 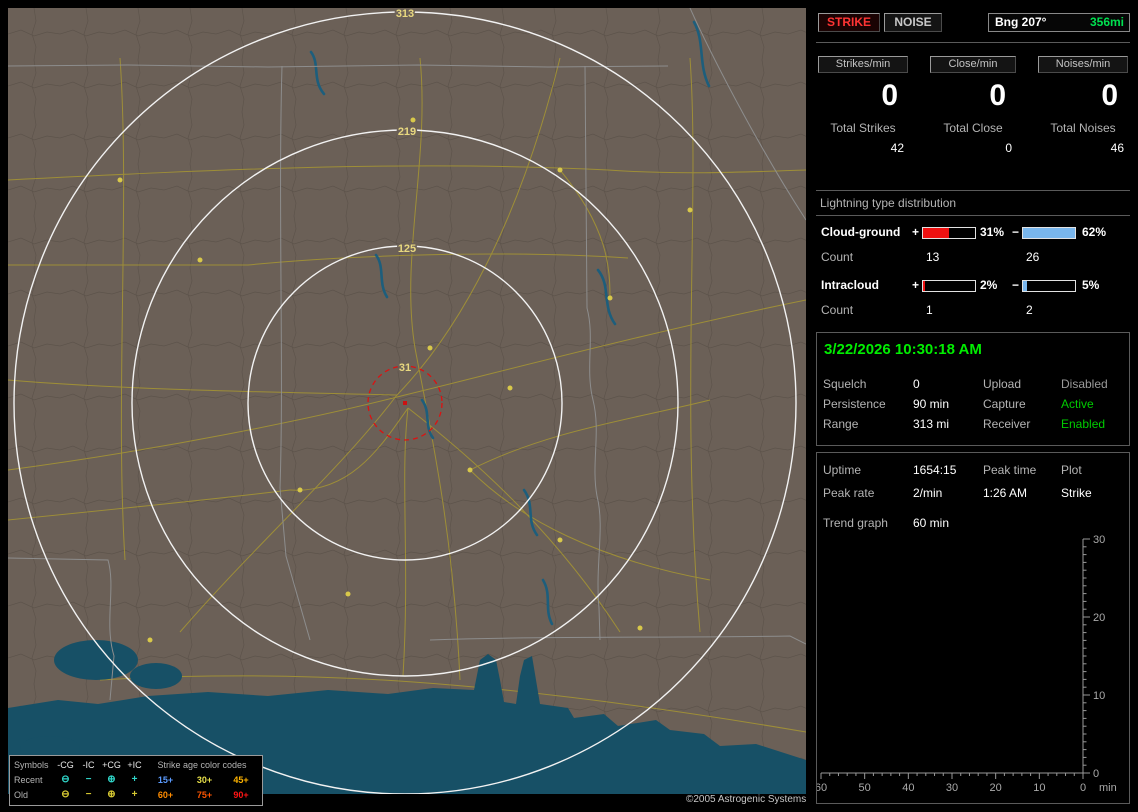 I want to click on age-code-60: 60+, so click(x=165, y=794).